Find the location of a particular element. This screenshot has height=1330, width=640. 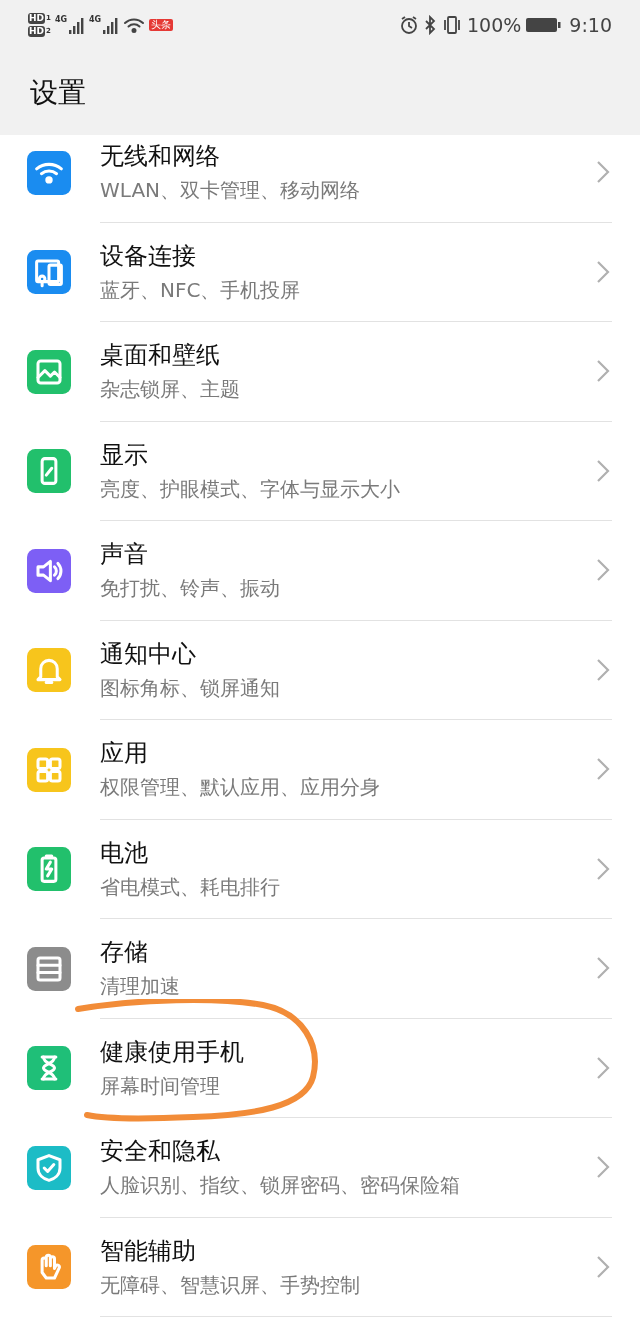

item-title: 存储 is located at coordinates (124, 953).